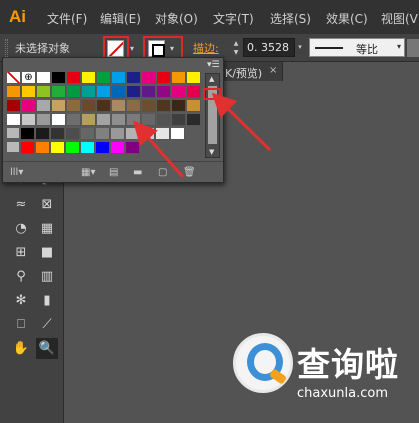 This screenshot has width=419, height=423. Describe the element at coordinates (263, 363) in the screenshot. I see `watermark-logo` at that location.